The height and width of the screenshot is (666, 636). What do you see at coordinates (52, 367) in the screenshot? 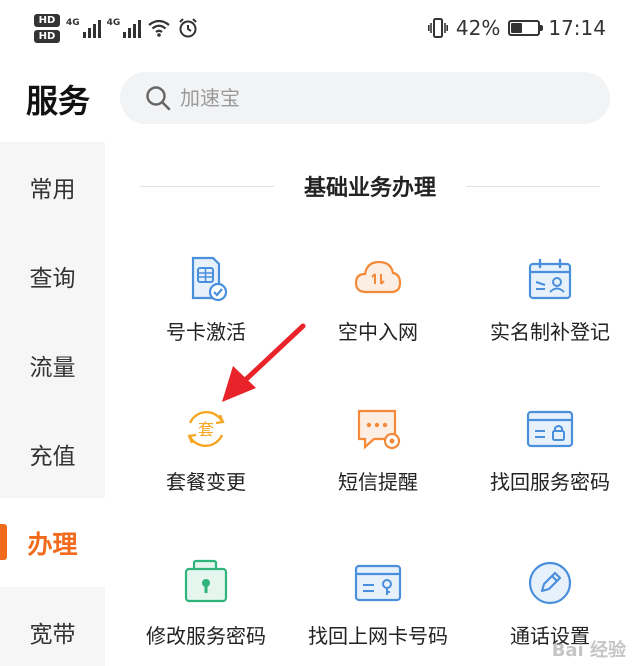
I see `sidebar-item-label: 流量` at bounding box center [52, 367].